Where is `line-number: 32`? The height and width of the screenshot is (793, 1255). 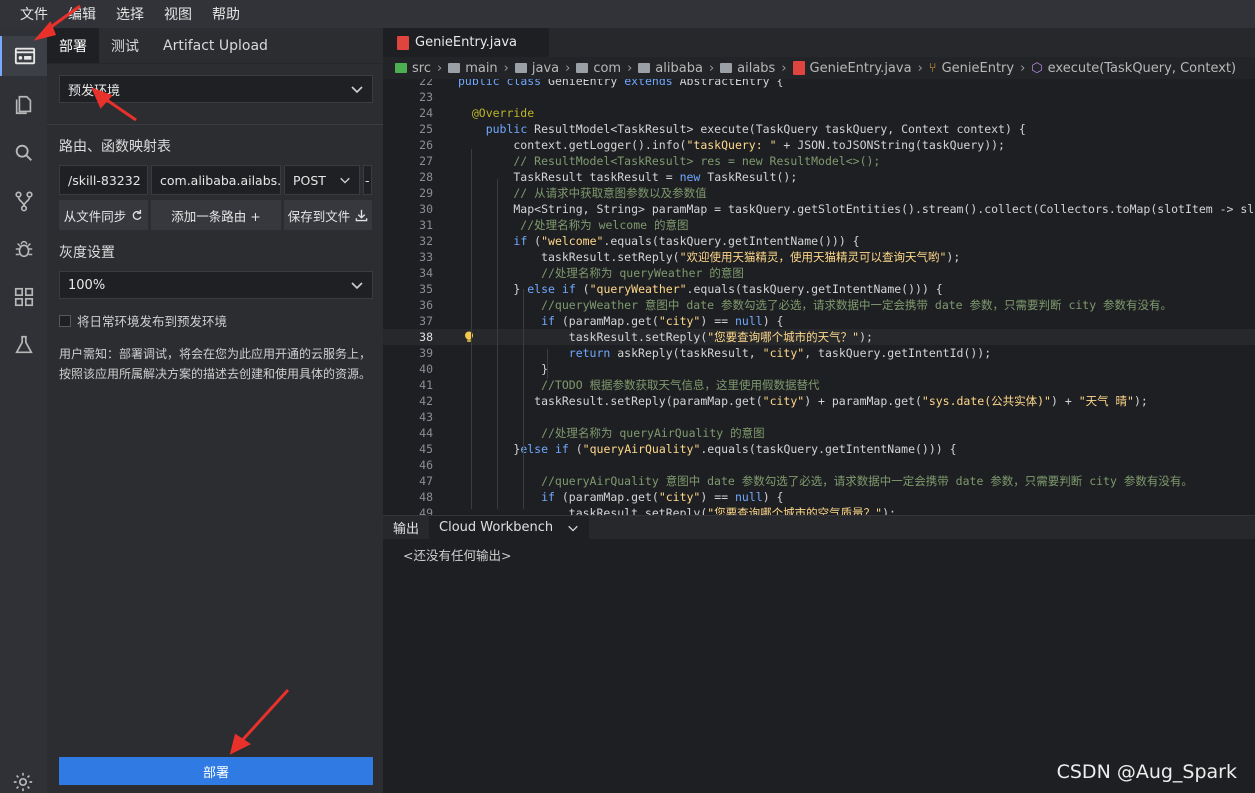
line-number: 32 is located at coordinates (426, 241).